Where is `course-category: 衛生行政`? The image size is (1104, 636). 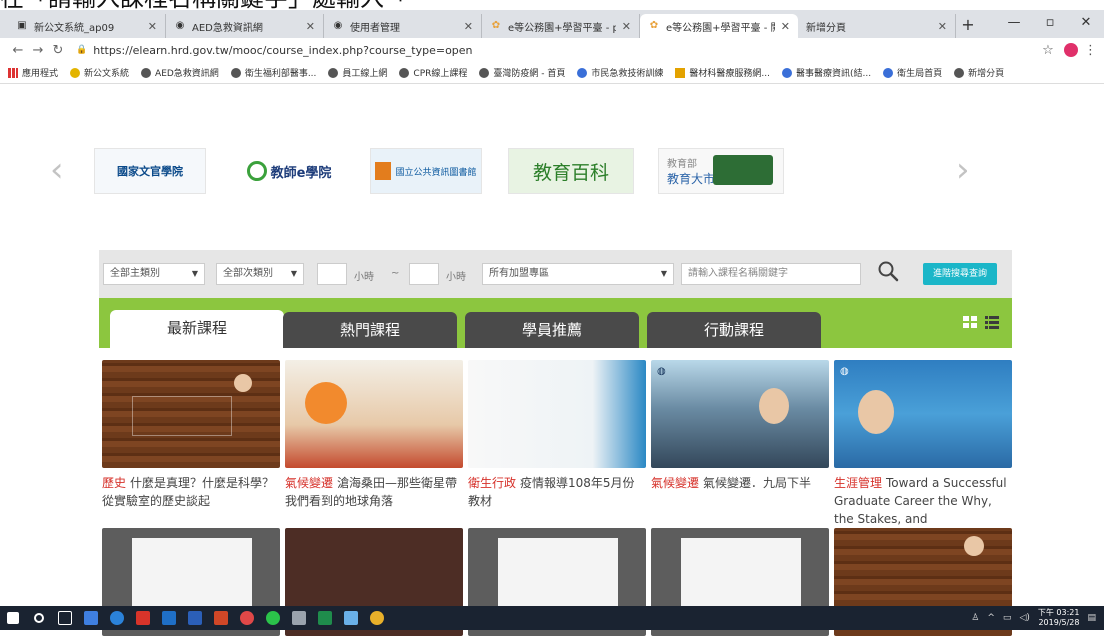 course-category: 衛生行政 is located at coordinates (492, 483).